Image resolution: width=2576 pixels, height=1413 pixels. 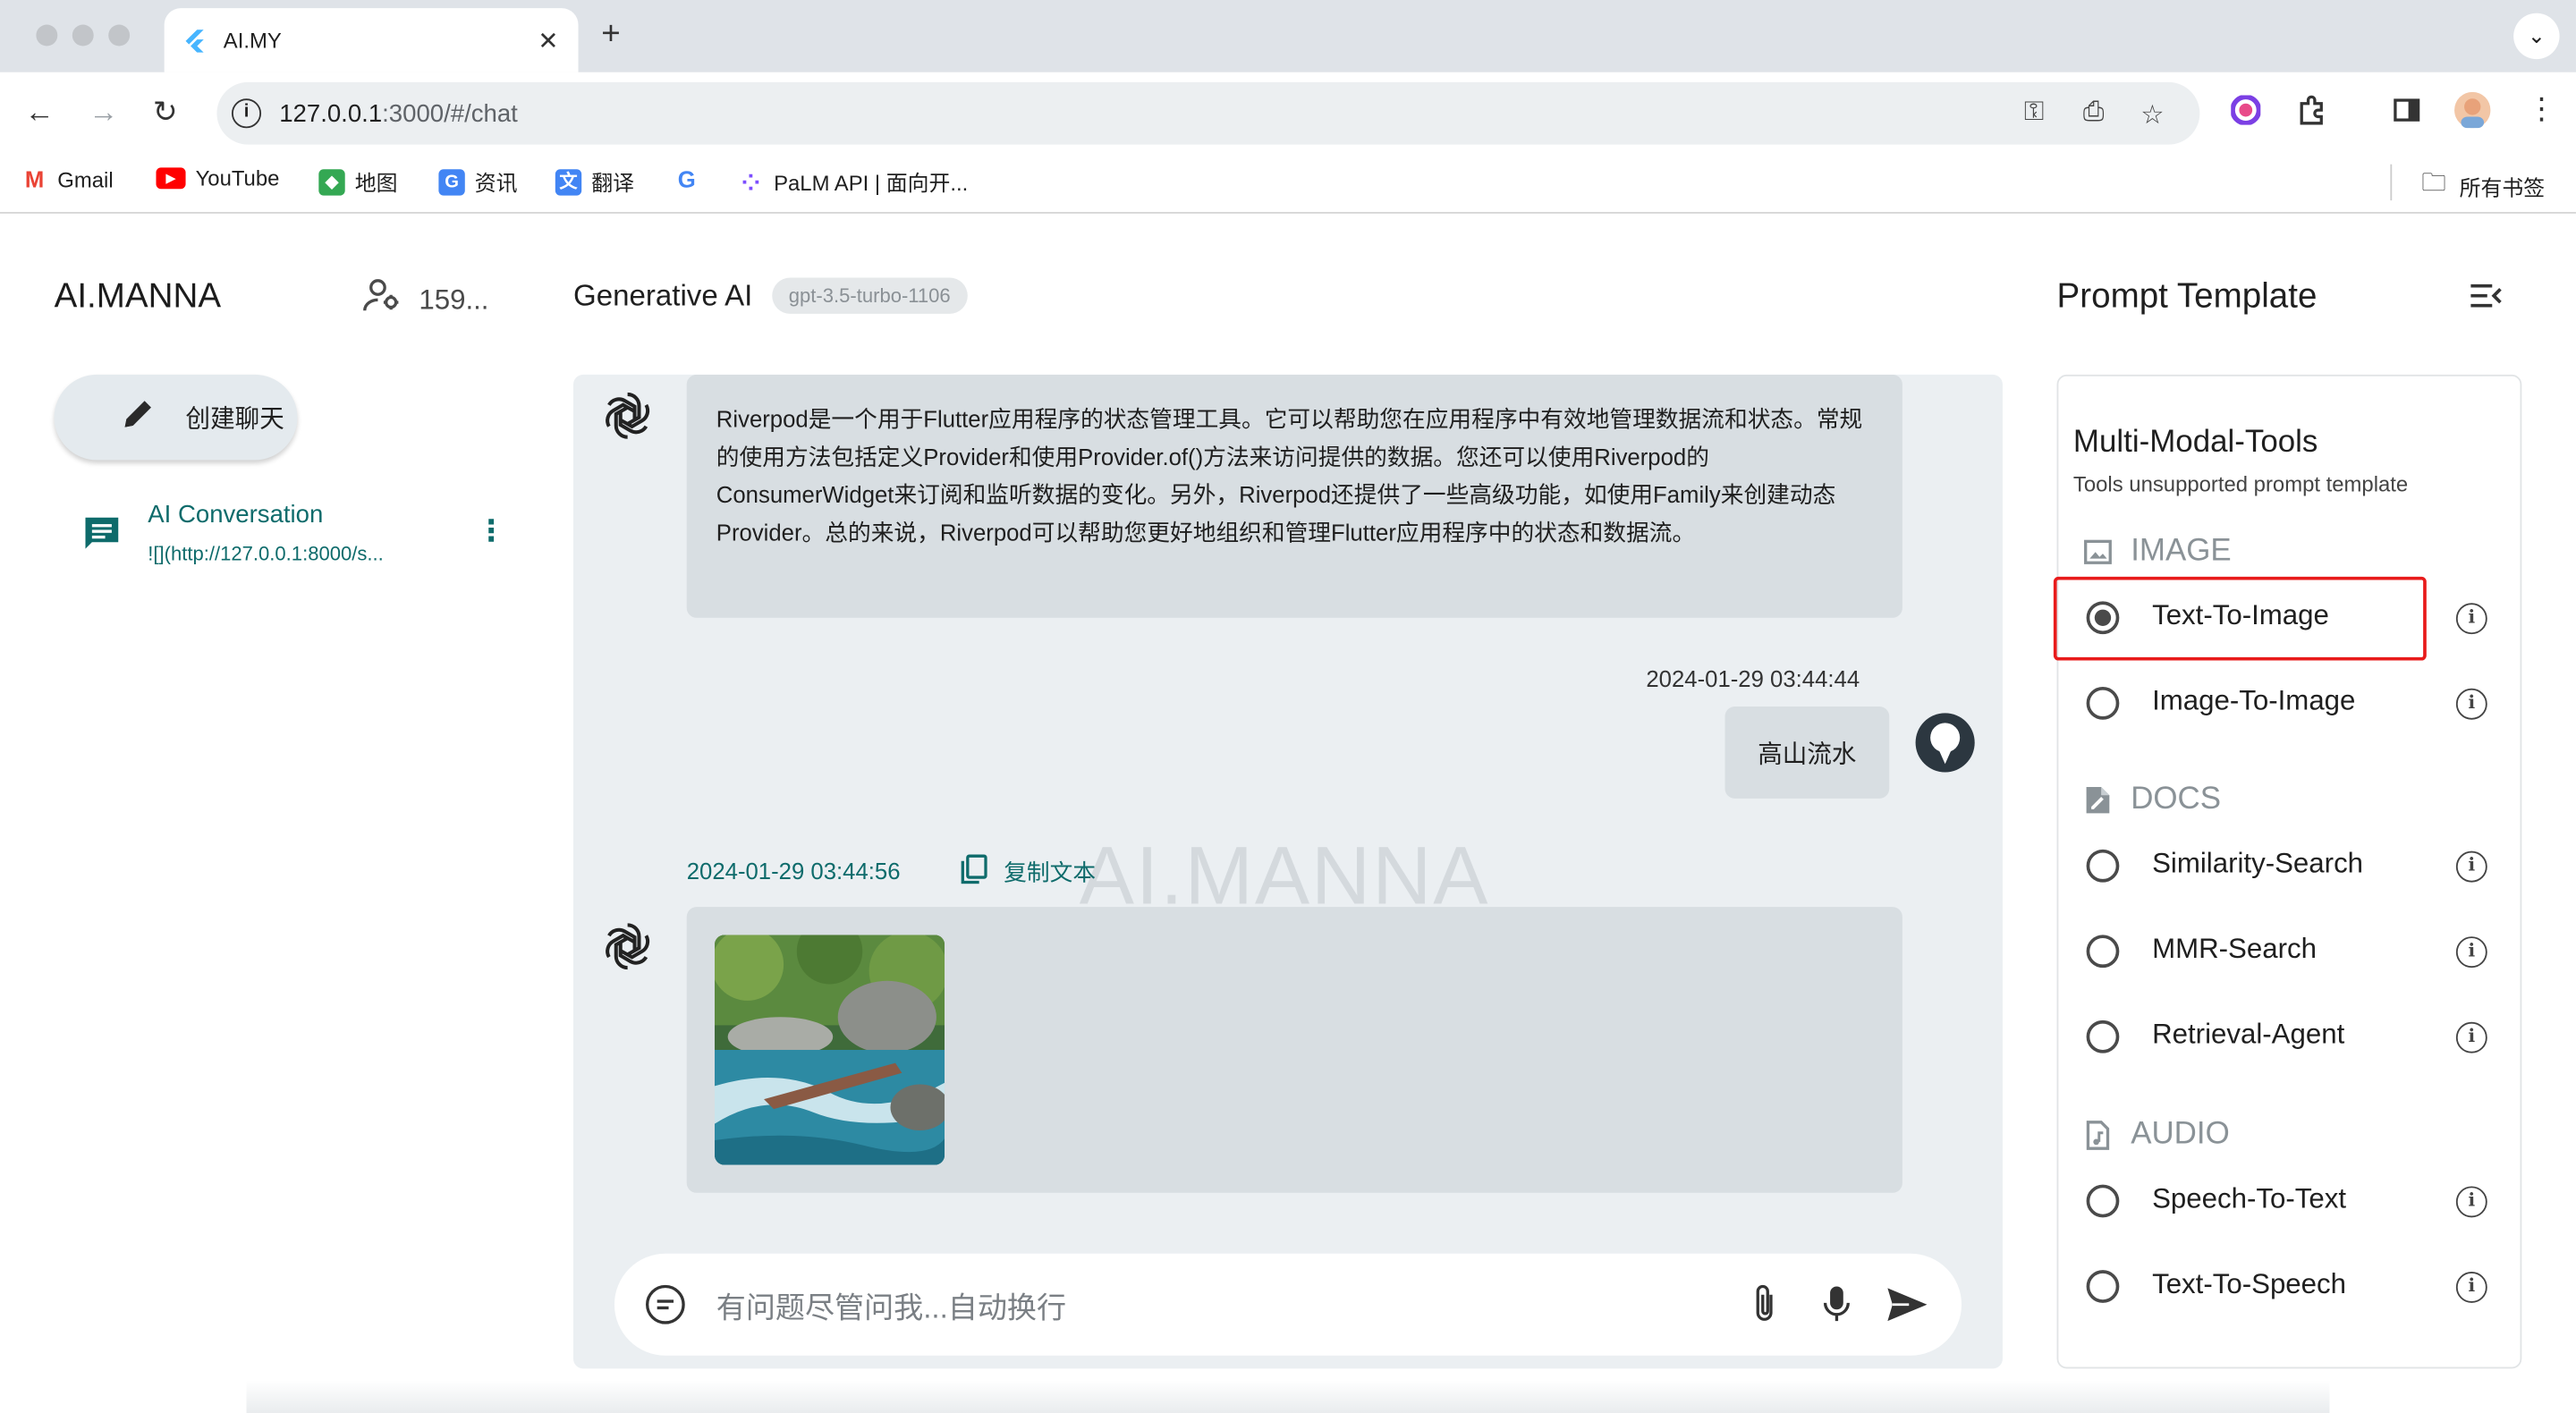 What do you see at coordinates (196, 40) in the screenshot?
I see `flutter-icon` at bounding box center [196, 40].